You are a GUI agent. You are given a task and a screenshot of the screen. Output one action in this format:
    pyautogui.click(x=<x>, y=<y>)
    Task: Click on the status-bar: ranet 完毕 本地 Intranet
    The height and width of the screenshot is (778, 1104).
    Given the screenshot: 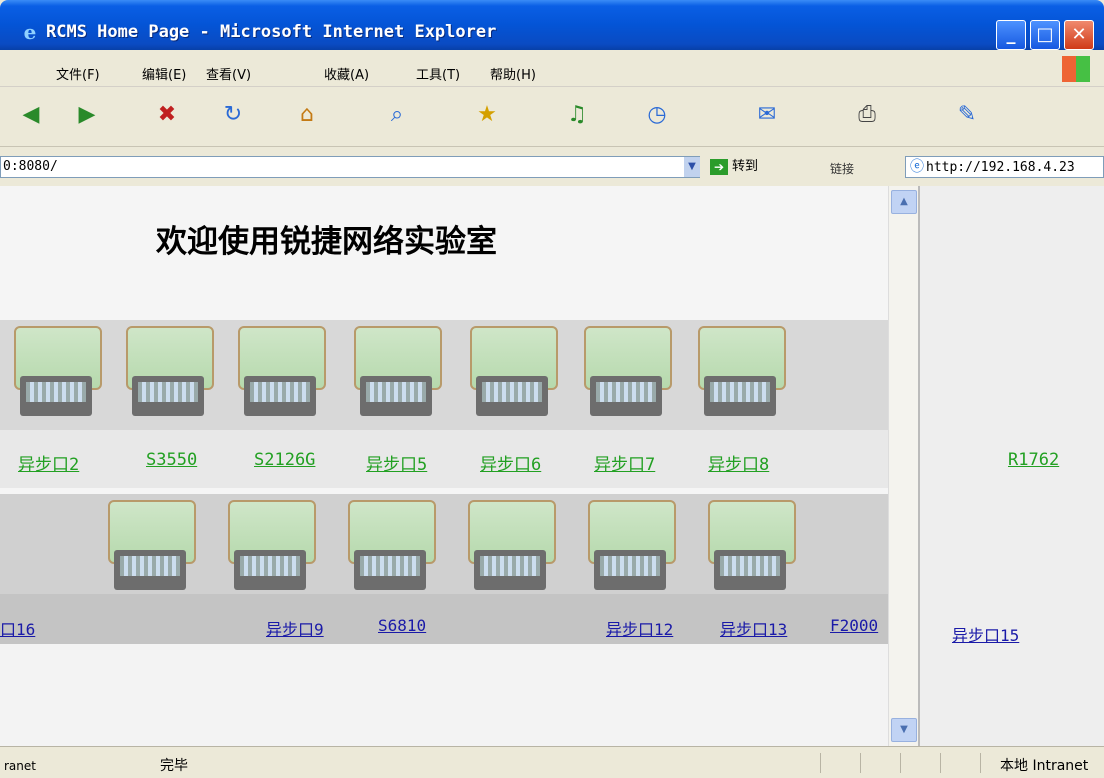 What is the action you would take?
    pyautogui.click(x=552, y=762)
    